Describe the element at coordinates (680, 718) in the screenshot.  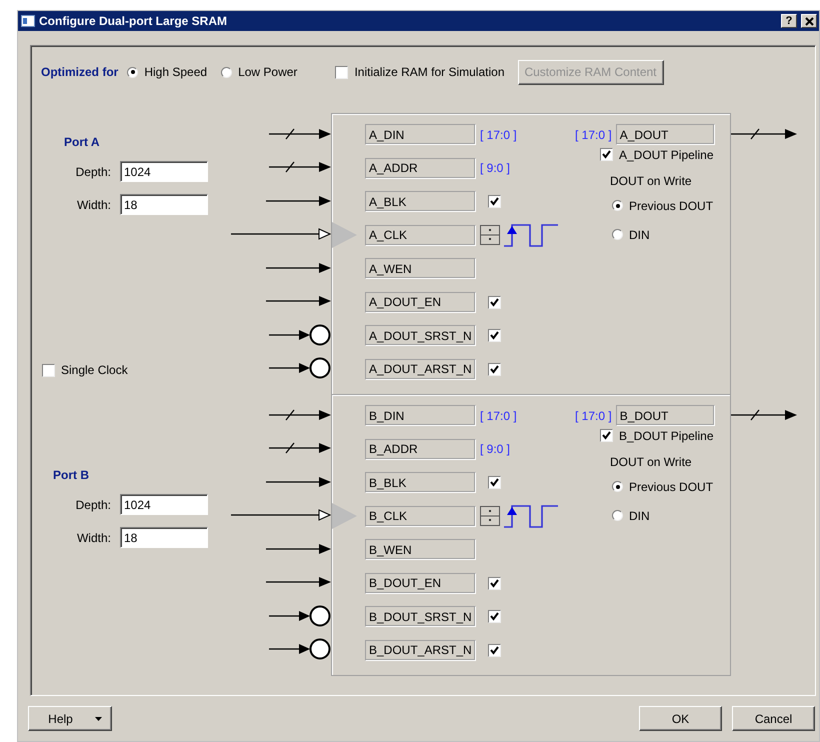
I see `ok-button: OK` at that location.